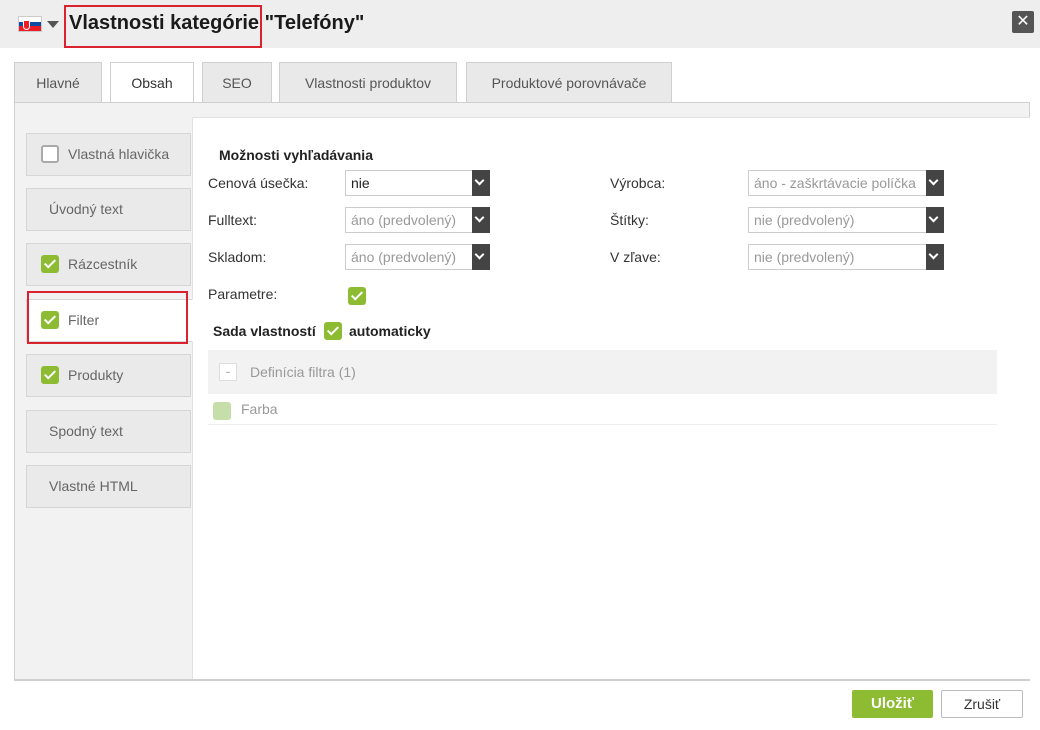 This screenshot has width=1040, height=730. I want to click on tags-label: Štítky:, so click(629, 220).